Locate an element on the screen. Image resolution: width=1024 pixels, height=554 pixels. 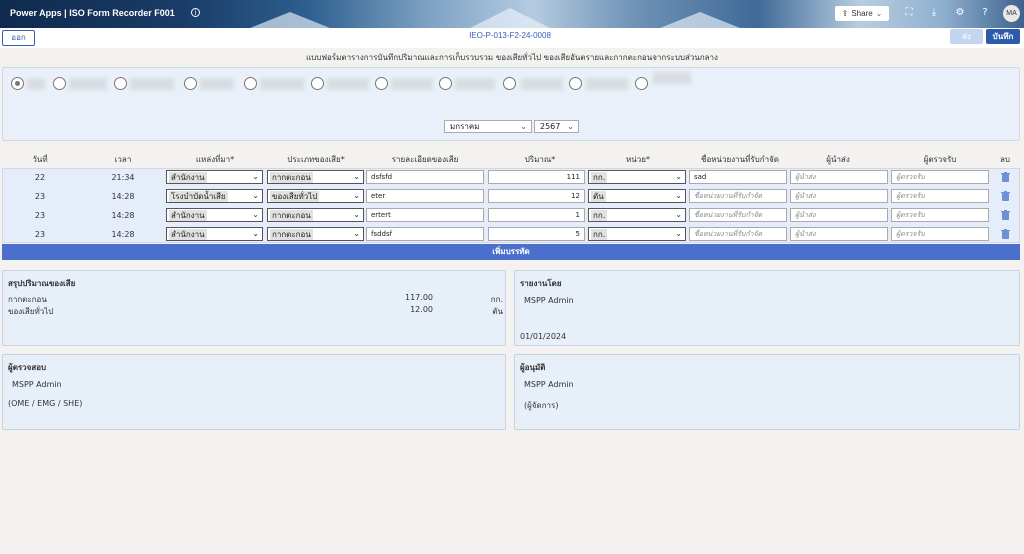
send-button: ส่ง is located at coordinates (966, 36).